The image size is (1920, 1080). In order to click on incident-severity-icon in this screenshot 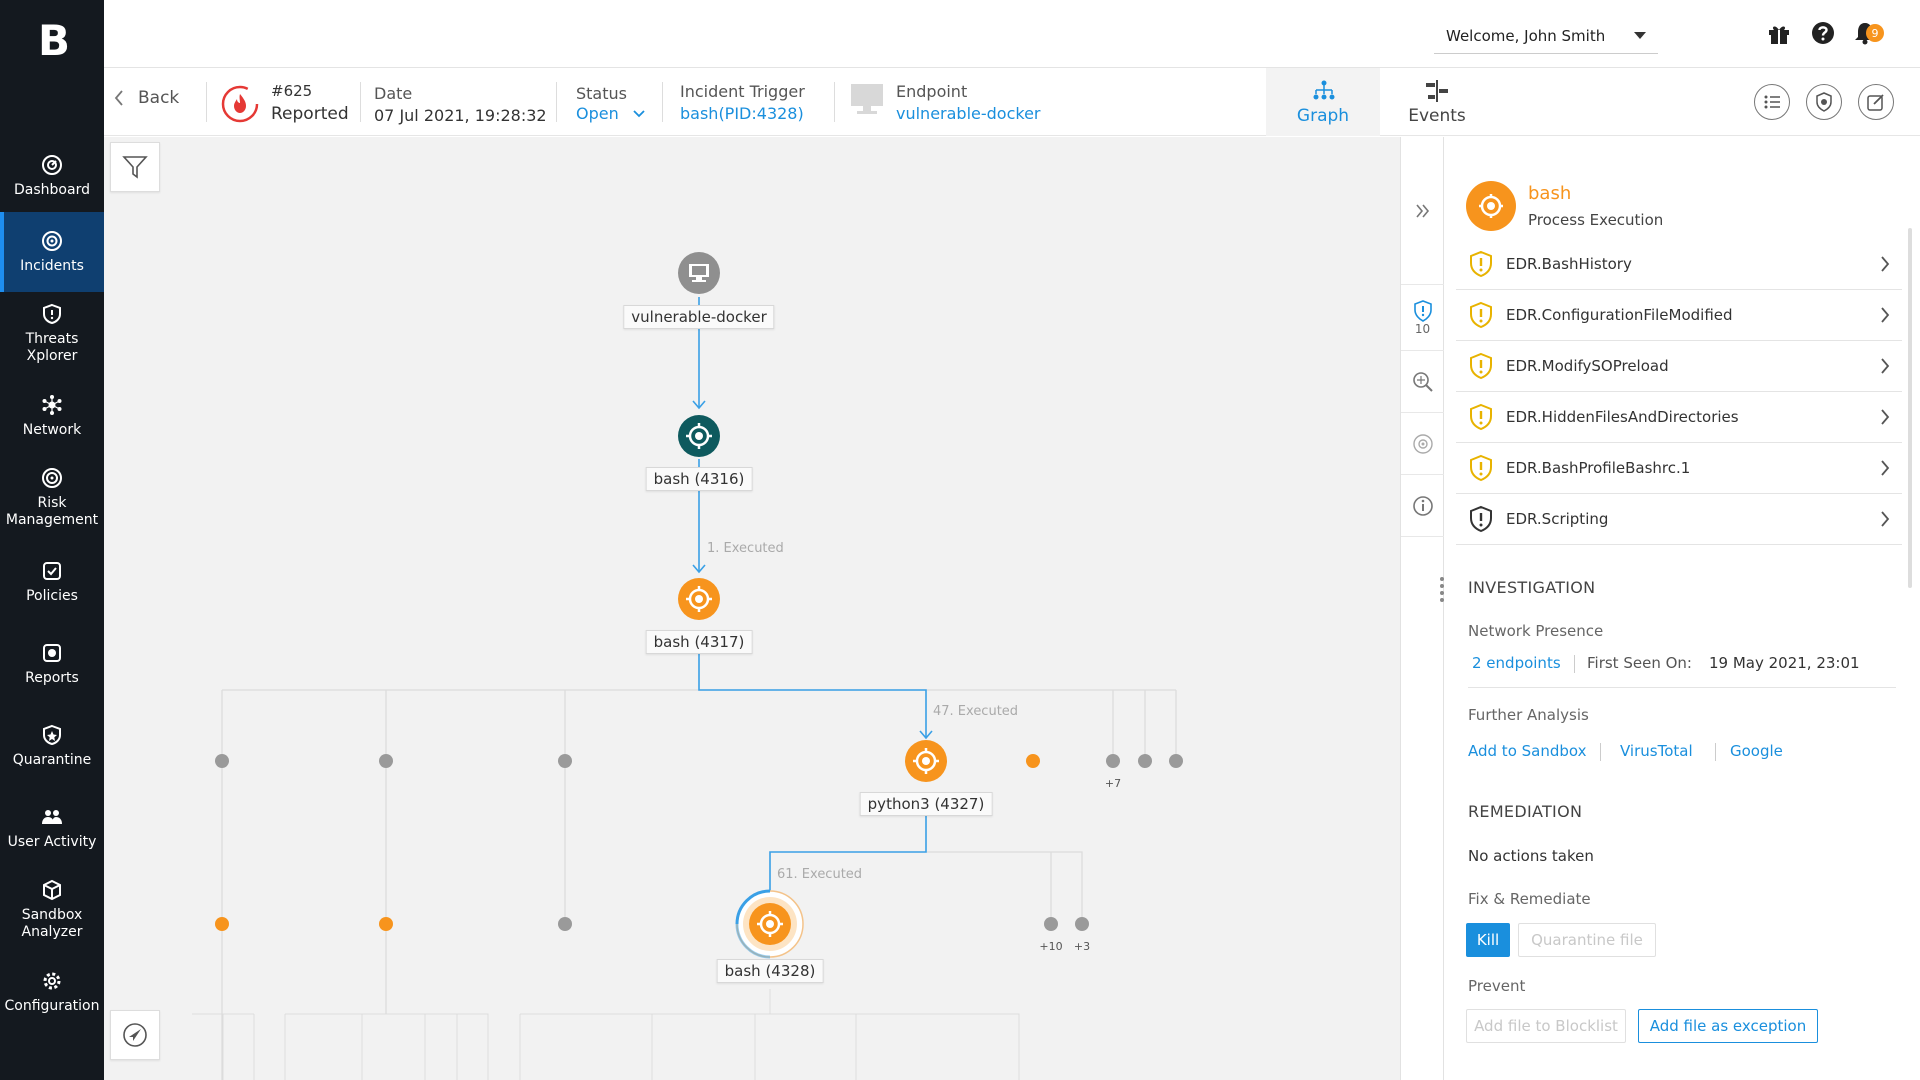, I will do `click(240, 104)`.